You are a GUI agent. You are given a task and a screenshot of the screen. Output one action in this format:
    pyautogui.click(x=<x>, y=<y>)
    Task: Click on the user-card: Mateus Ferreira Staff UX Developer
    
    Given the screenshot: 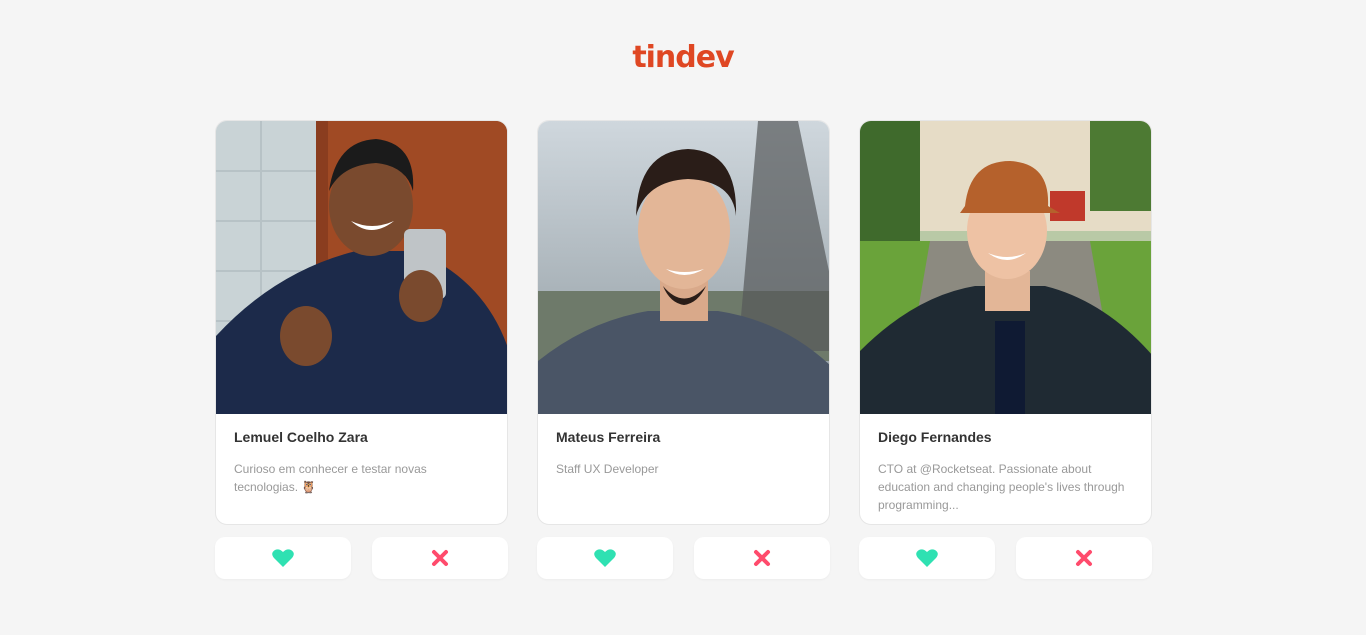 What is the action you would take?
    pyautogui.click(x=683, y=322)
    